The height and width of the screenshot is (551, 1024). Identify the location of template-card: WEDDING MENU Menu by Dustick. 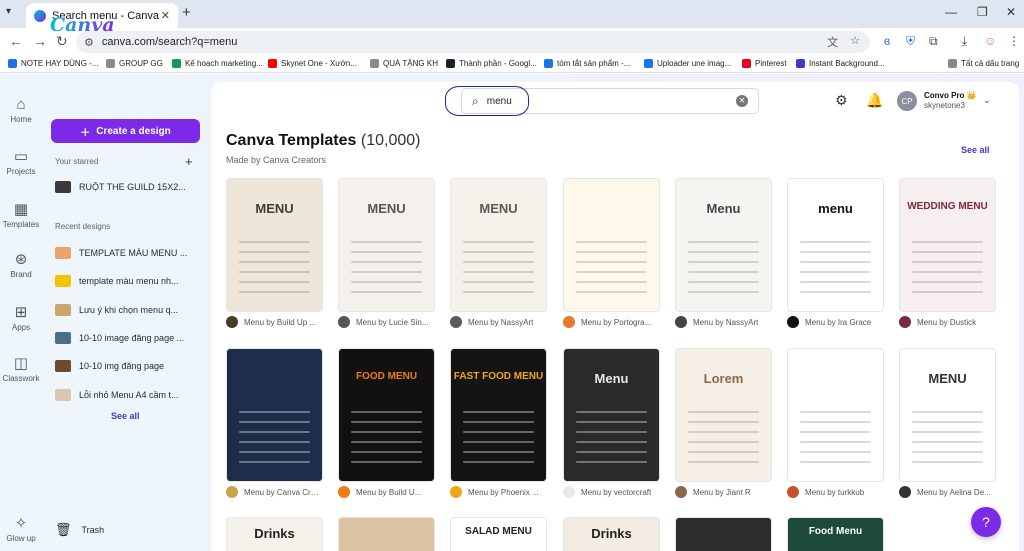
(947, 253).